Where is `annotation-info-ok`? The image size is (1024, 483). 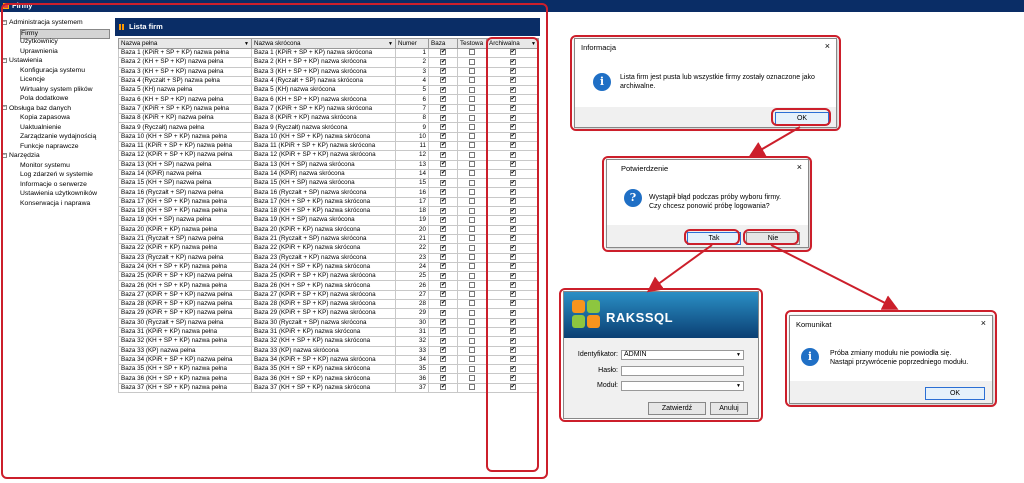
annotation-info-ok is located at coordinates (801, 117).